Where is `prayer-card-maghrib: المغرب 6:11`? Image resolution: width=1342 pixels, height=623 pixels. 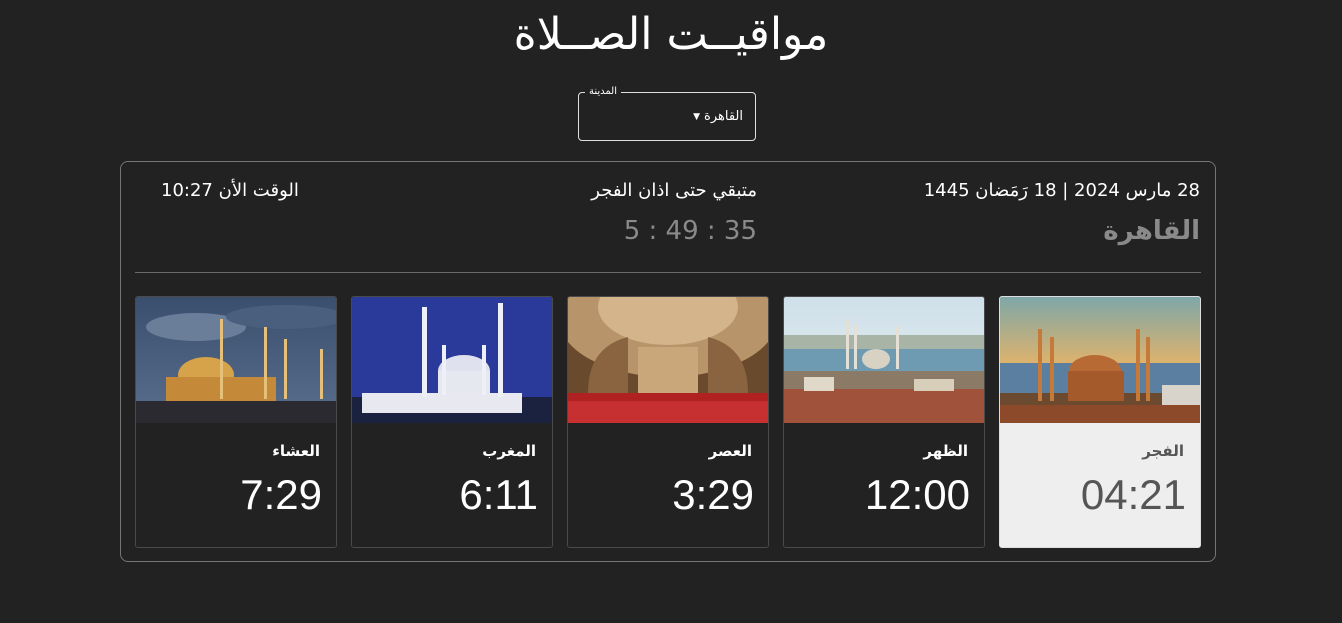 prayer-card-maghrib: المغرب 6:11 is located at coordinates (452, 422).